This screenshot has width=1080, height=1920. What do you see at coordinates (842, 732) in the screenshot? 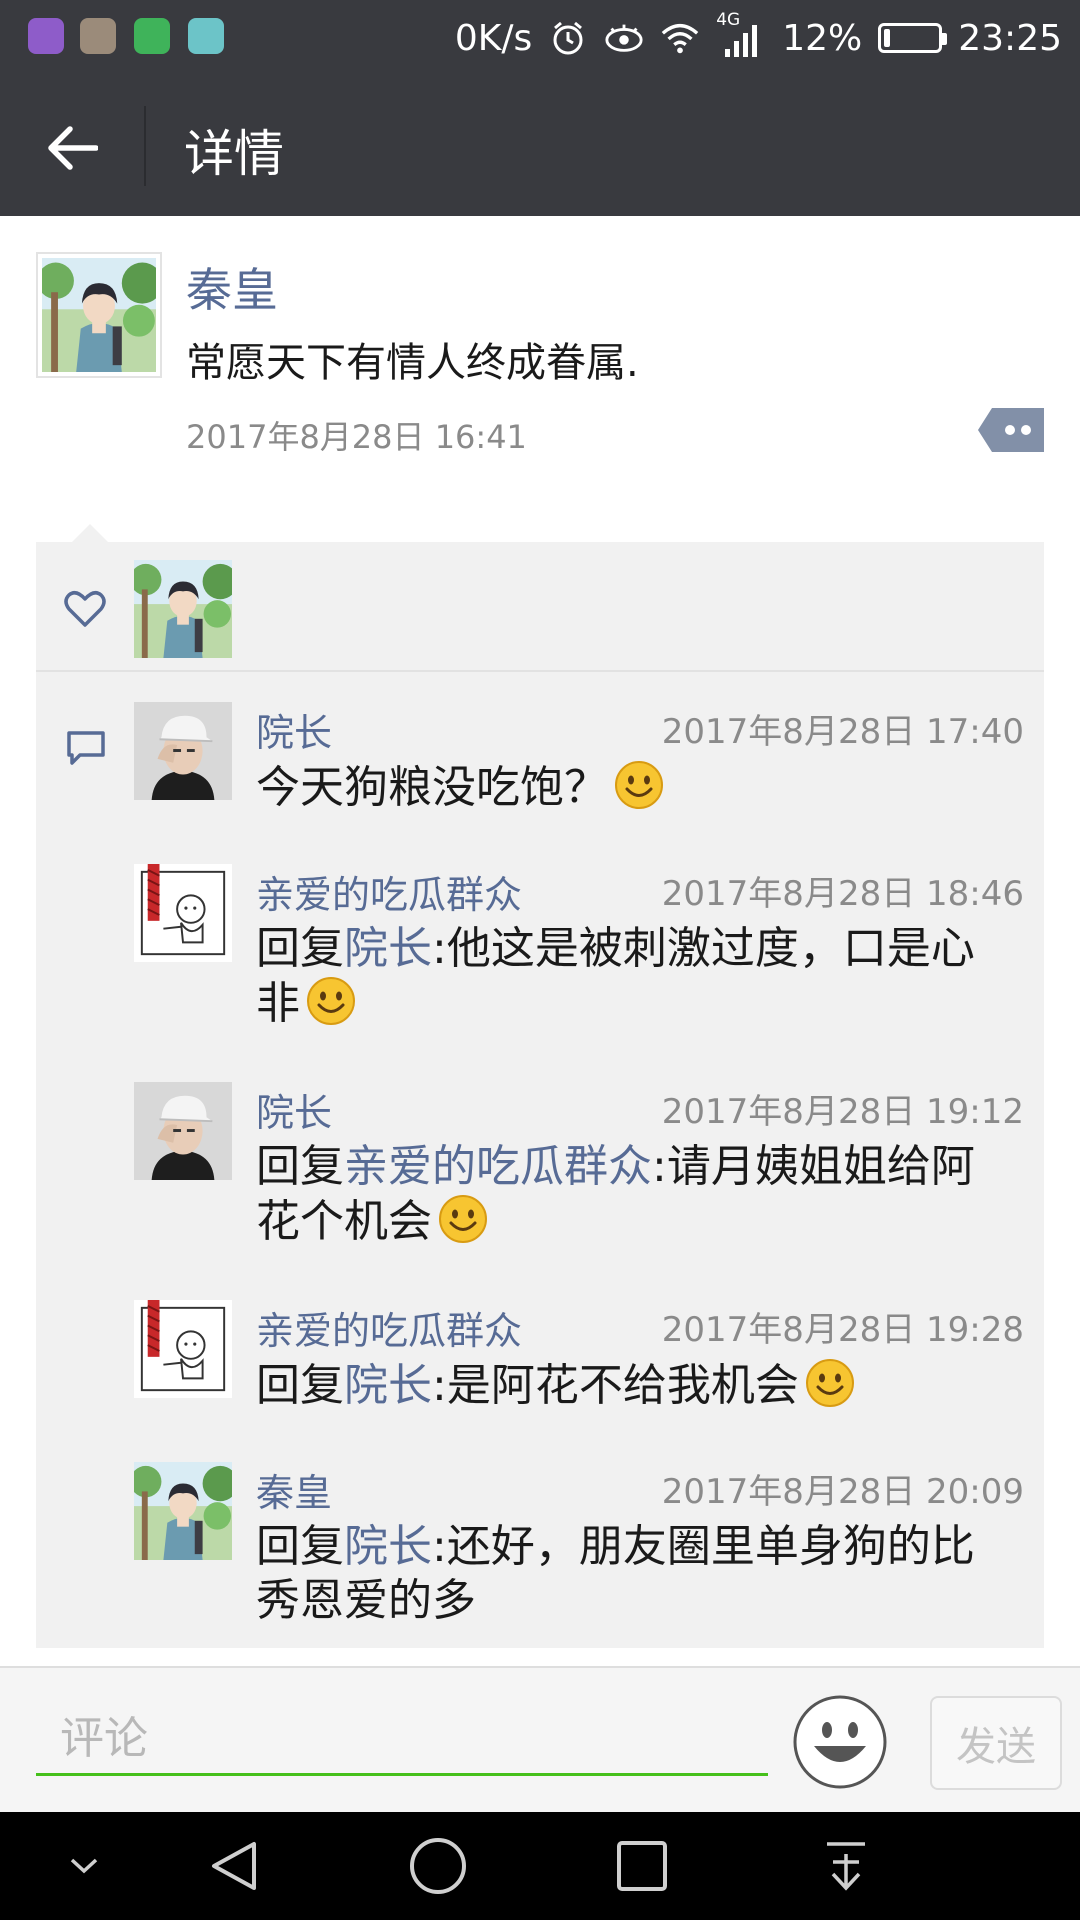
I see `comment-time: 2017年8月28日 17:40` at bounding box center [842, 732].